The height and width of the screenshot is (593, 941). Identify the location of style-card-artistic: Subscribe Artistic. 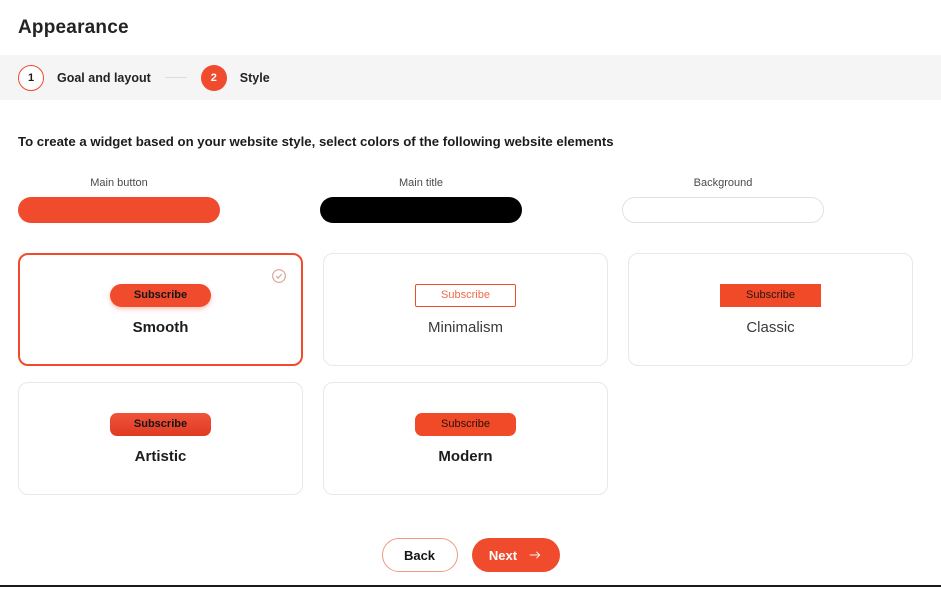
(160, 438).